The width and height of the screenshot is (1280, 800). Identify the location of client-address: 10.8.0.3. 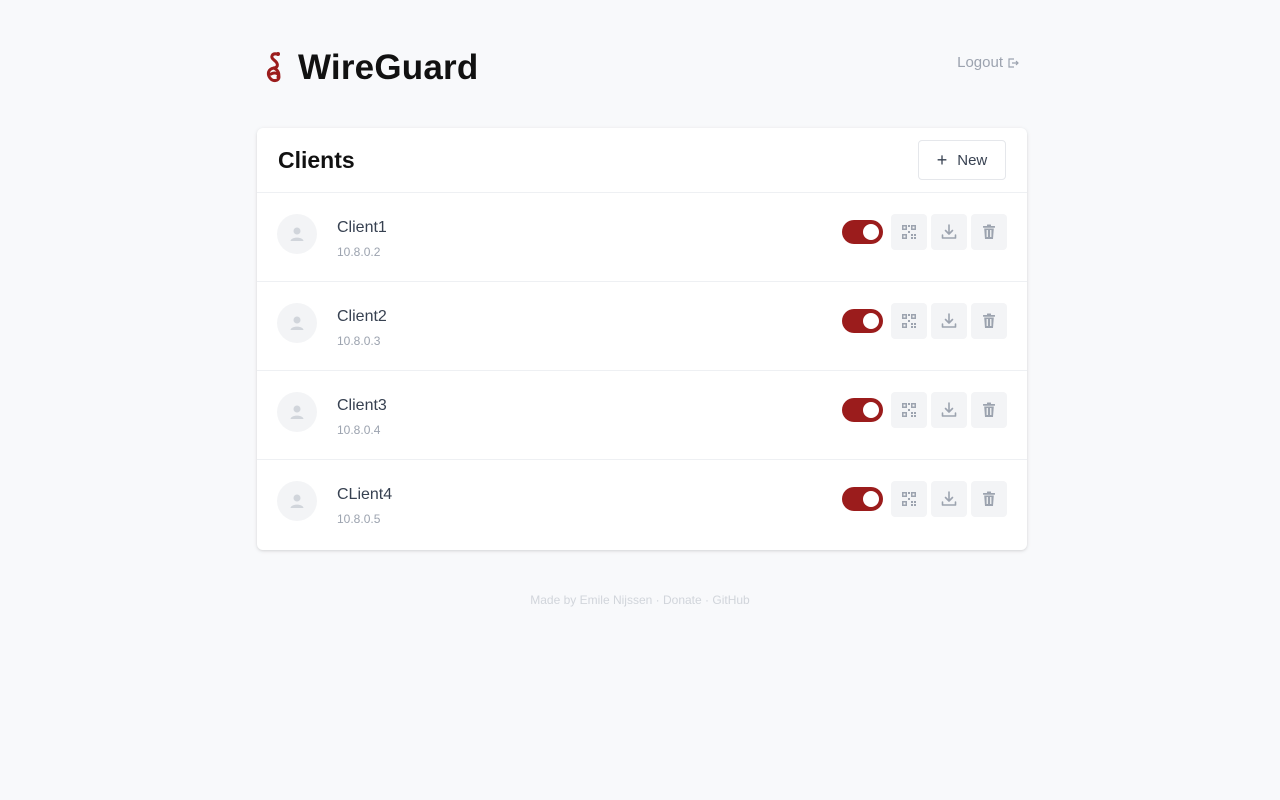
(359, 341).